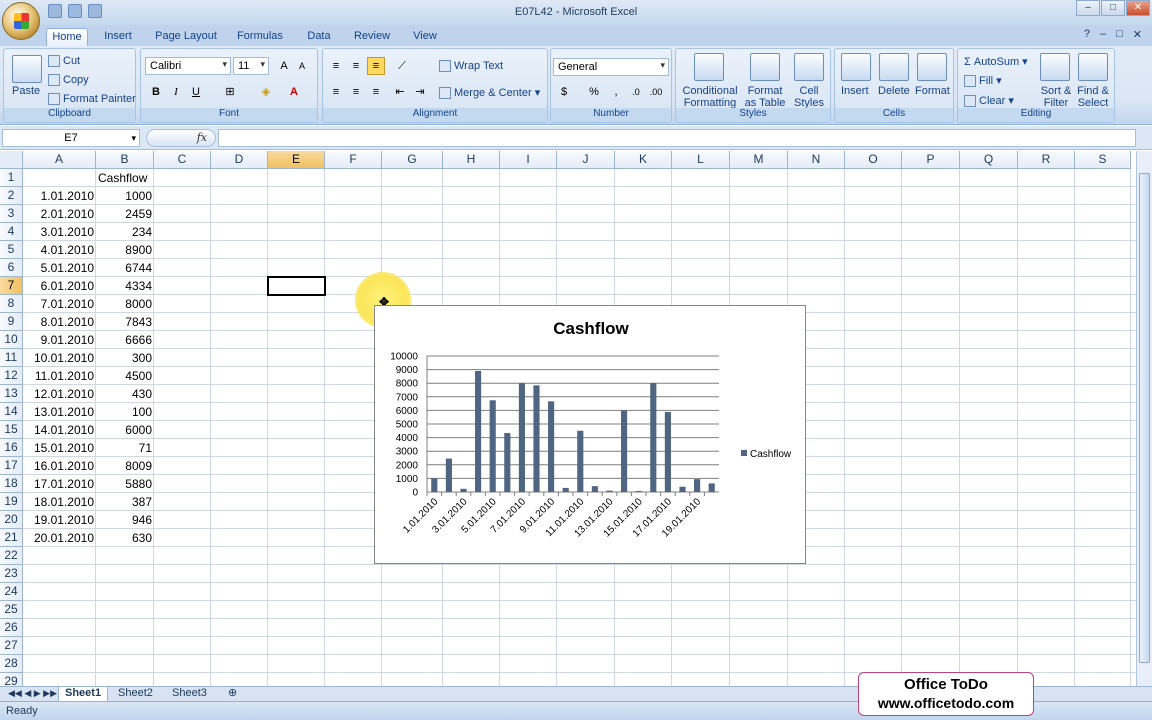 This screenshot has width=1152, height=720. Describe the element at coordinates (611, 67) in the screenshot. I see `number-format-combo: General` at that location.